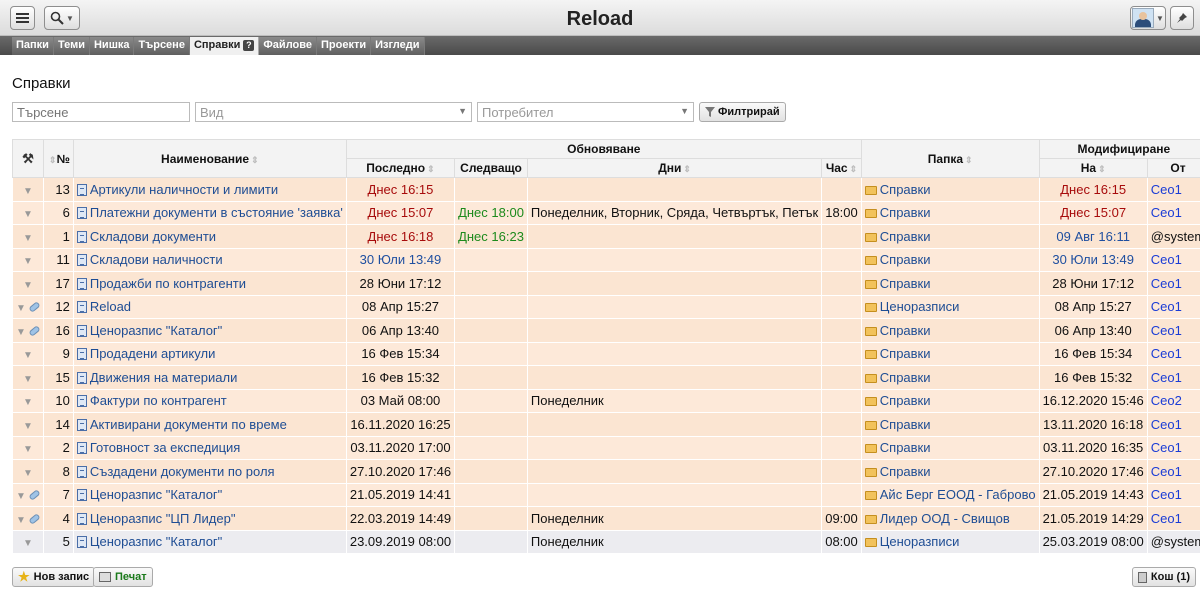 Image resolution: width=1200 pixels, height=594 pixels. What do you see at coordinates (153, 353) in the screenshot?
I see `report-link: Продадени артикули` at bounding box center [153, 353].